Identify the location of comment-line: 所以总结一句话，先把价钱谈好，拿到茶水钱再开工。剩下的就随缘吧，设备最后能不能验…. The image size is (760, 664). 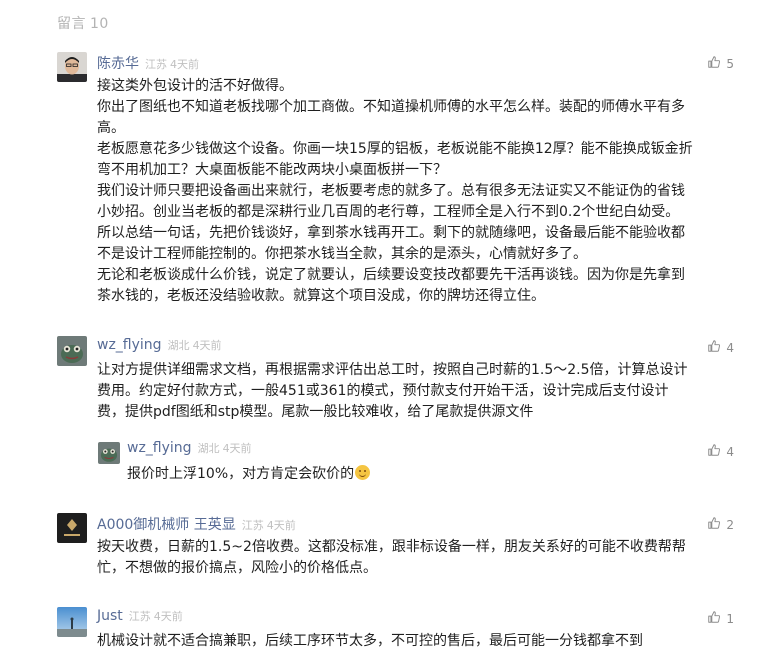
(391, 233).